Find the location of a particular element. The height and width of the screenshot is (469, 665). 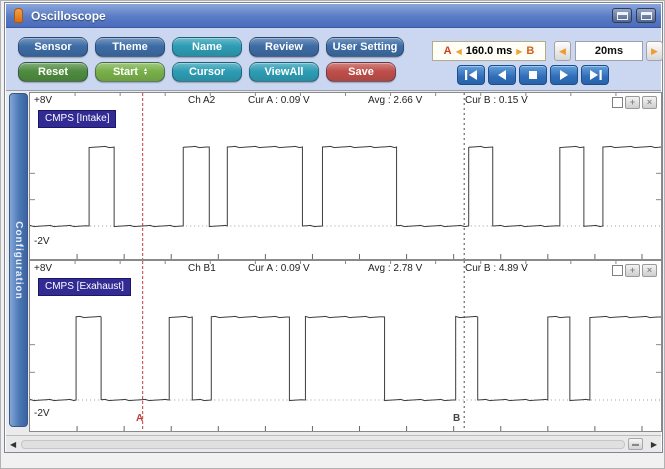

window-controls is located at coordinates (634, 15).